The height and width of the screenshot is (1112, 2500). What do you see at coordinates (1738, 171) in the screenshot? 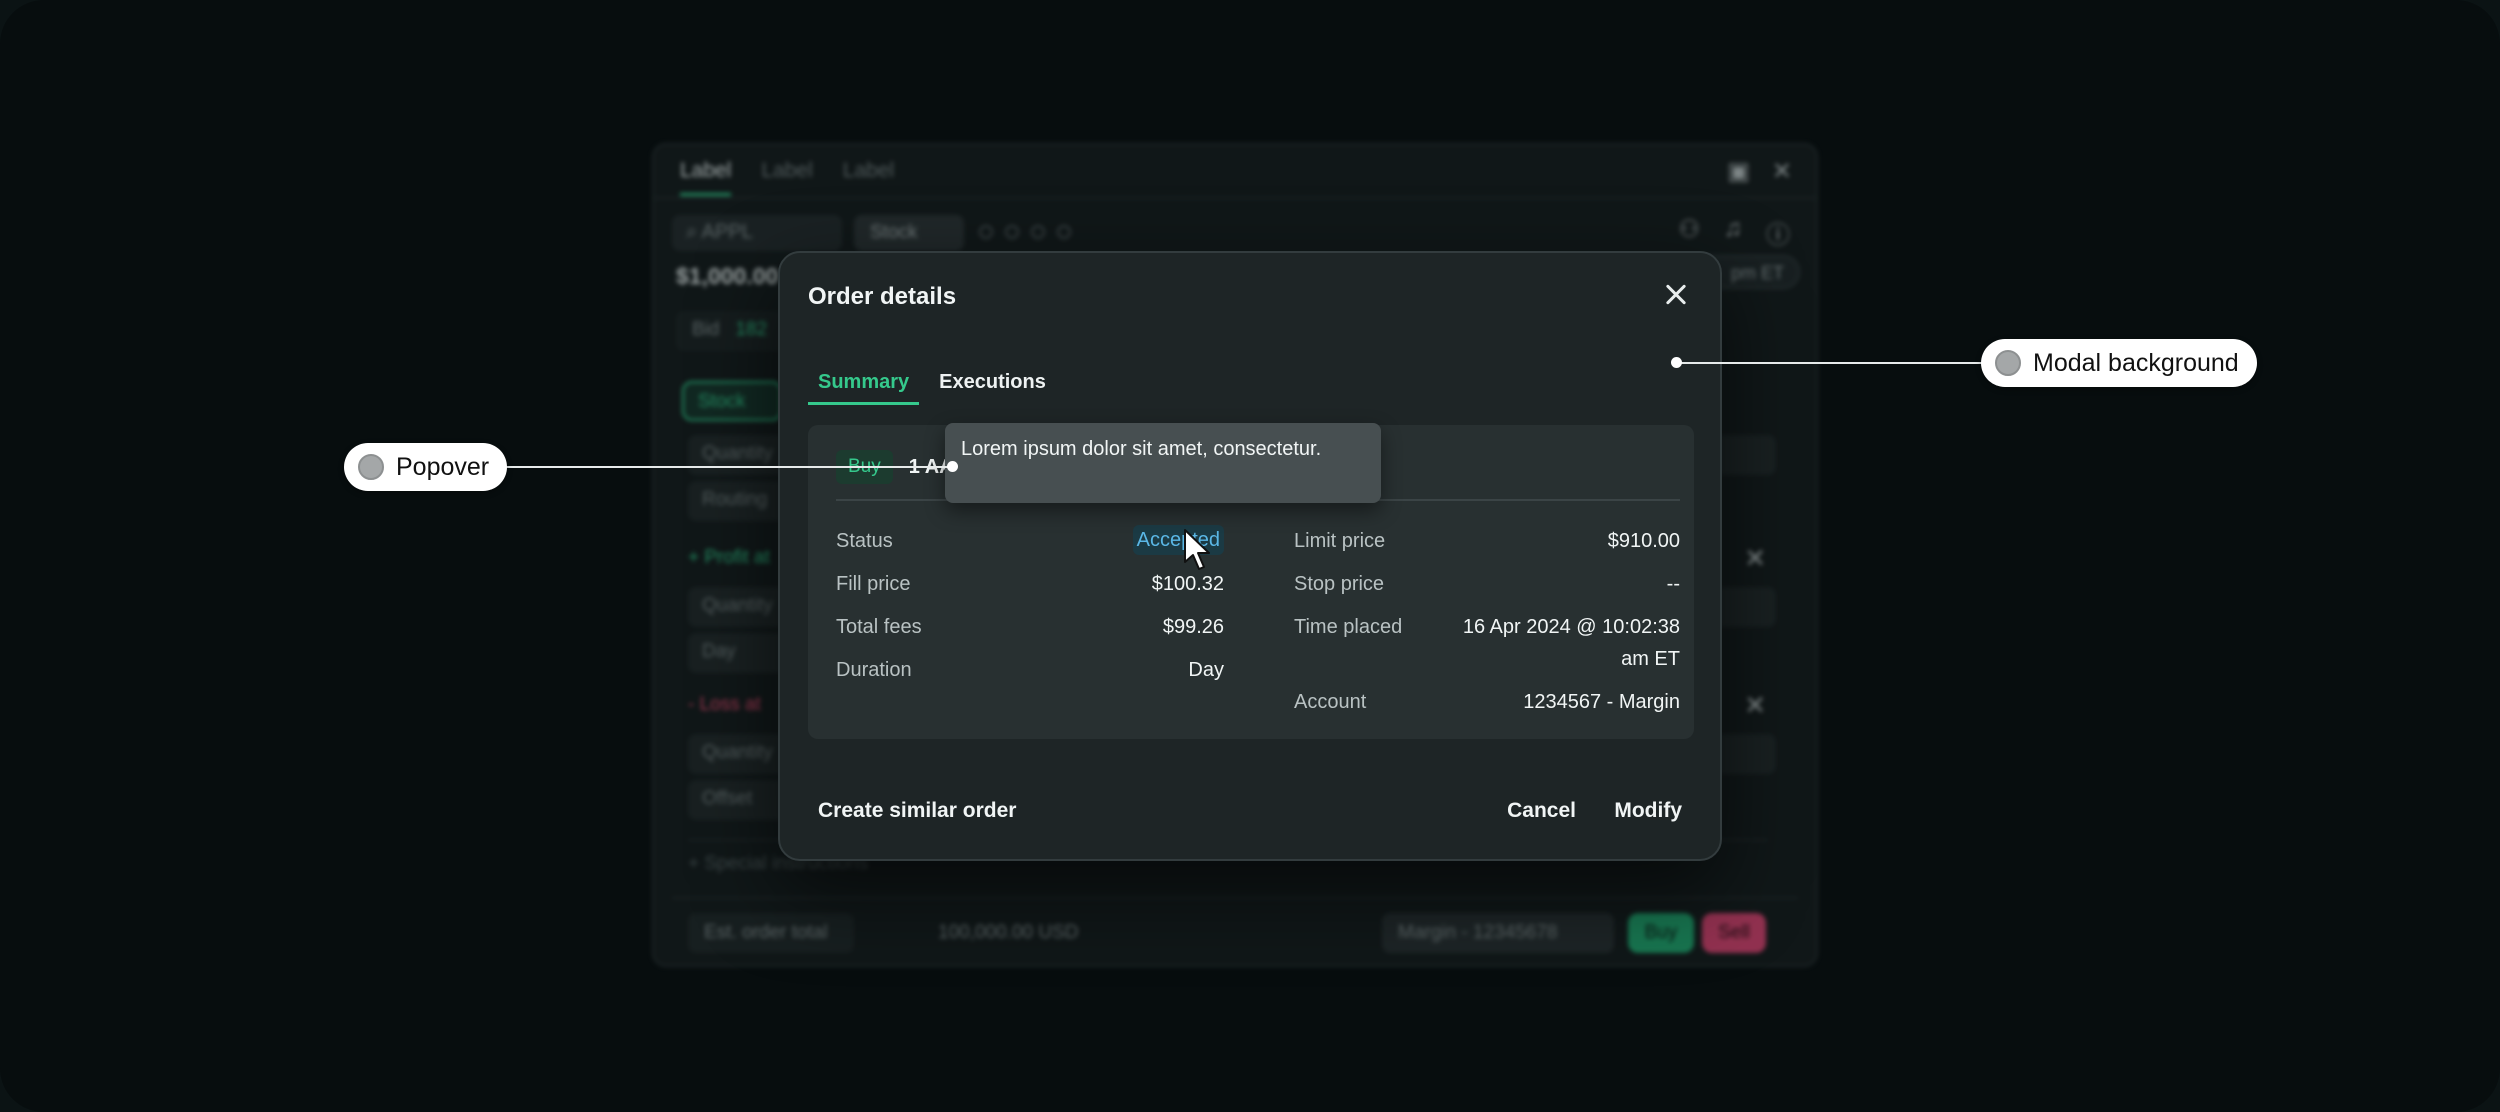
I see `popout-icon: ▣` at bounding box center [1738, 171].